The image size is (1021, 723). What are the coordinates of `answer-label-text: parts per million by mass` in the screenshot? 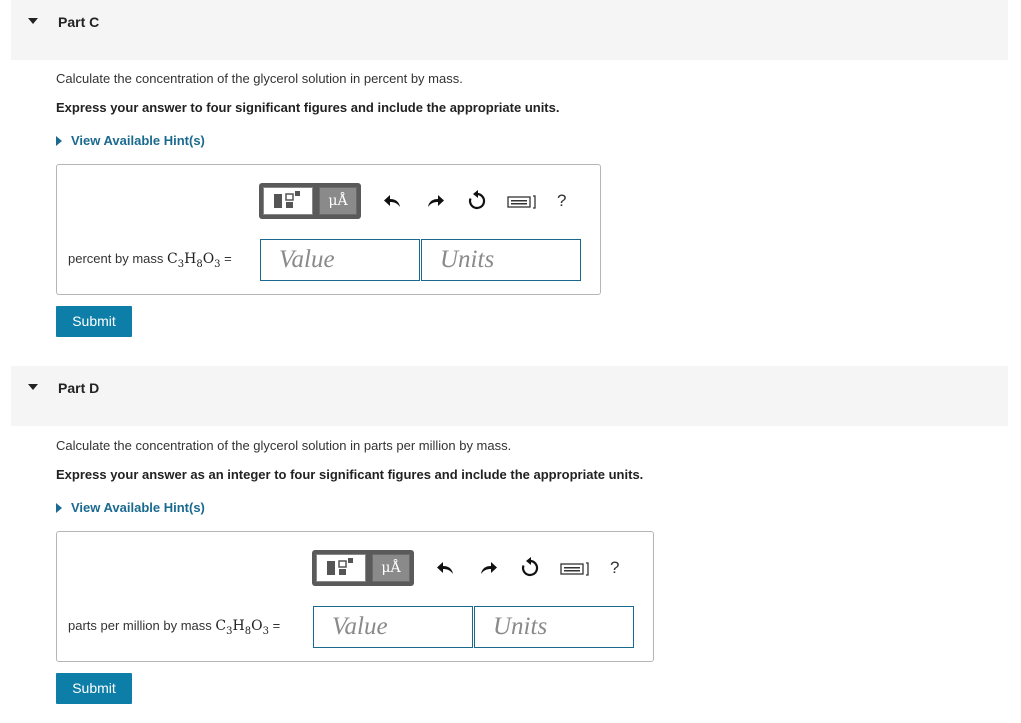 It's located at (140, 625).